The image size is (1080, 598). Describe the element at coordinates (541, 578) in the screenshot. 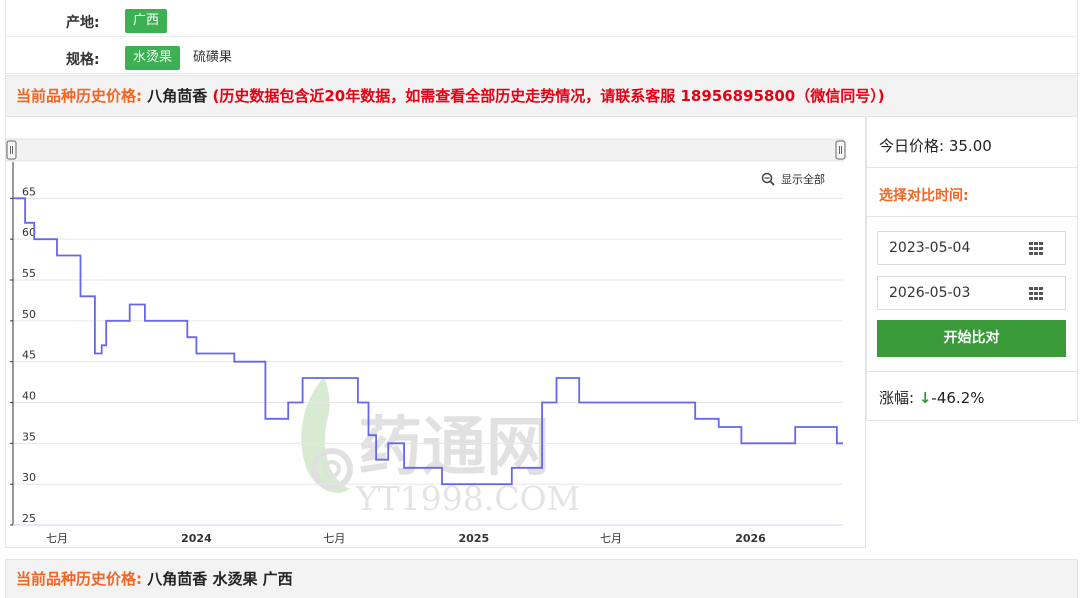

I see `history-price-footer-banner: 当前品种历史价格: 八角茴香 水烫果 广西` at that location.